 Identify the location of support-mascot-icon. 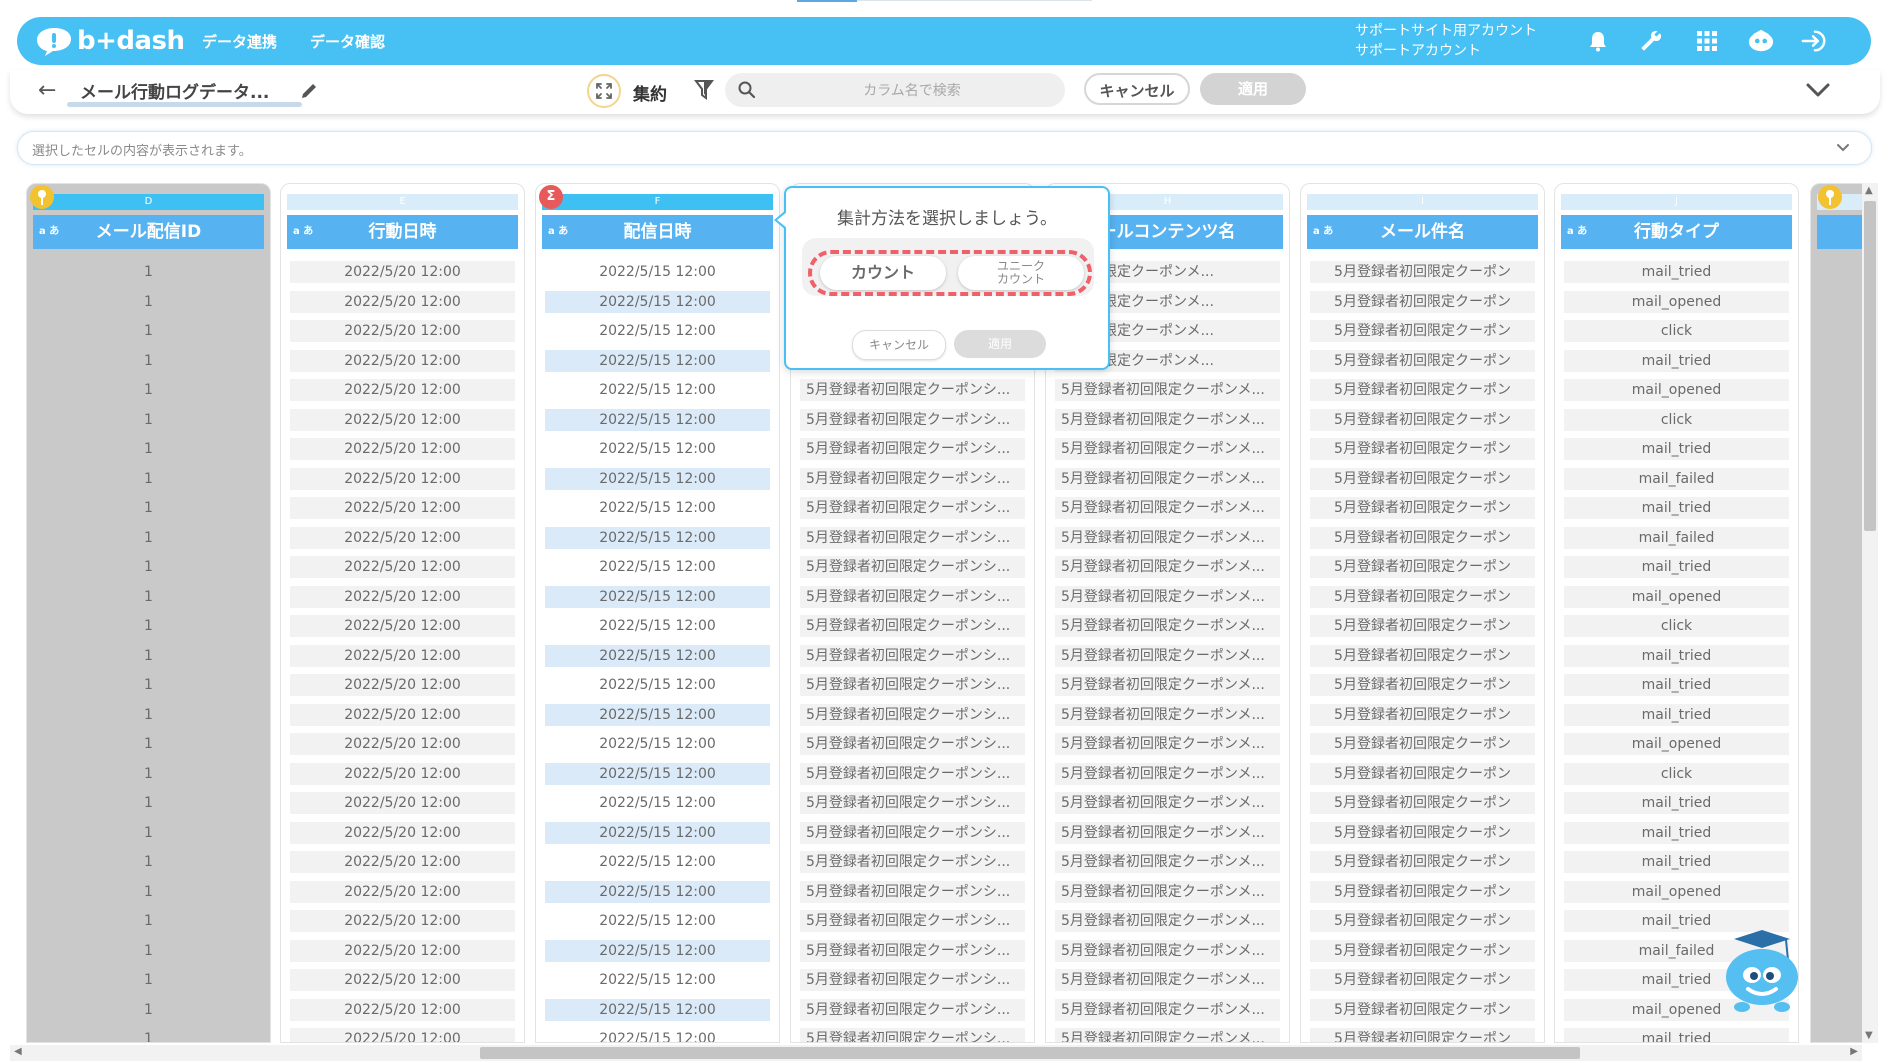
(1761, 41).